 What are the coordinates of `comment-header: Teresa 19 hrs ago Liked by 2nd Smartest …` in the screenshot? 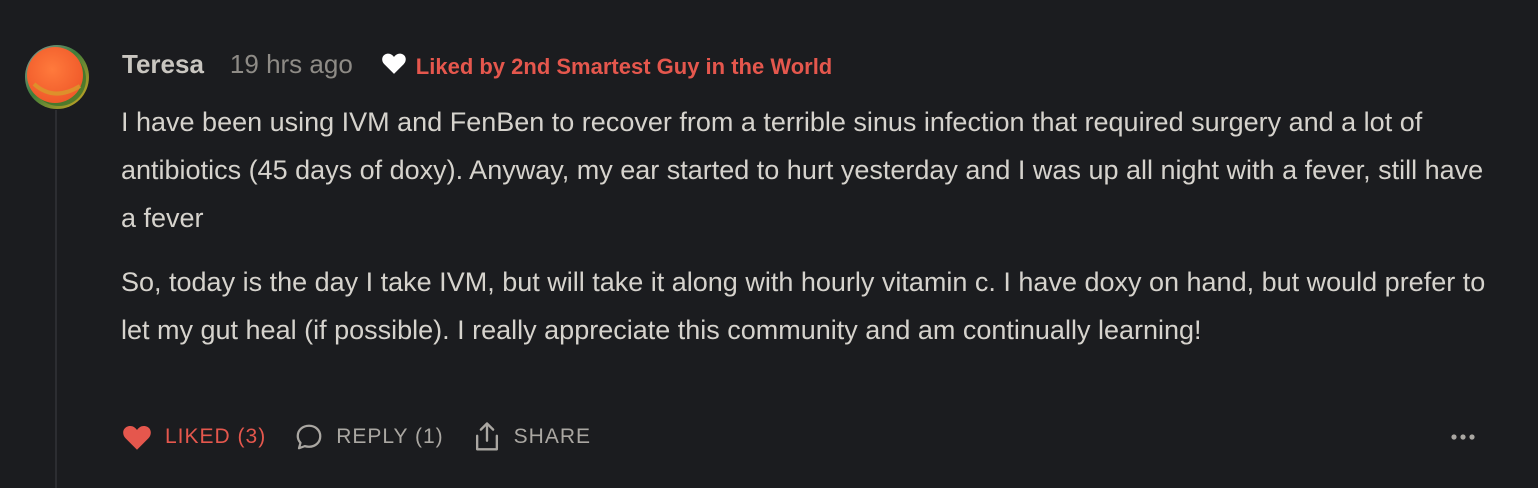 It's located at (477, 64).